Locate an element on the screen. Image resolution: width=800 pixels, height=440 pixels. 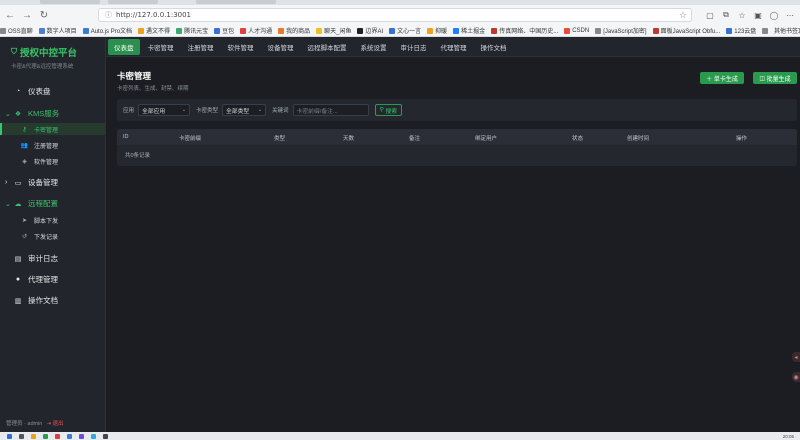
bookmark-label: 人才沟通 is located at coordinates (260, 32).